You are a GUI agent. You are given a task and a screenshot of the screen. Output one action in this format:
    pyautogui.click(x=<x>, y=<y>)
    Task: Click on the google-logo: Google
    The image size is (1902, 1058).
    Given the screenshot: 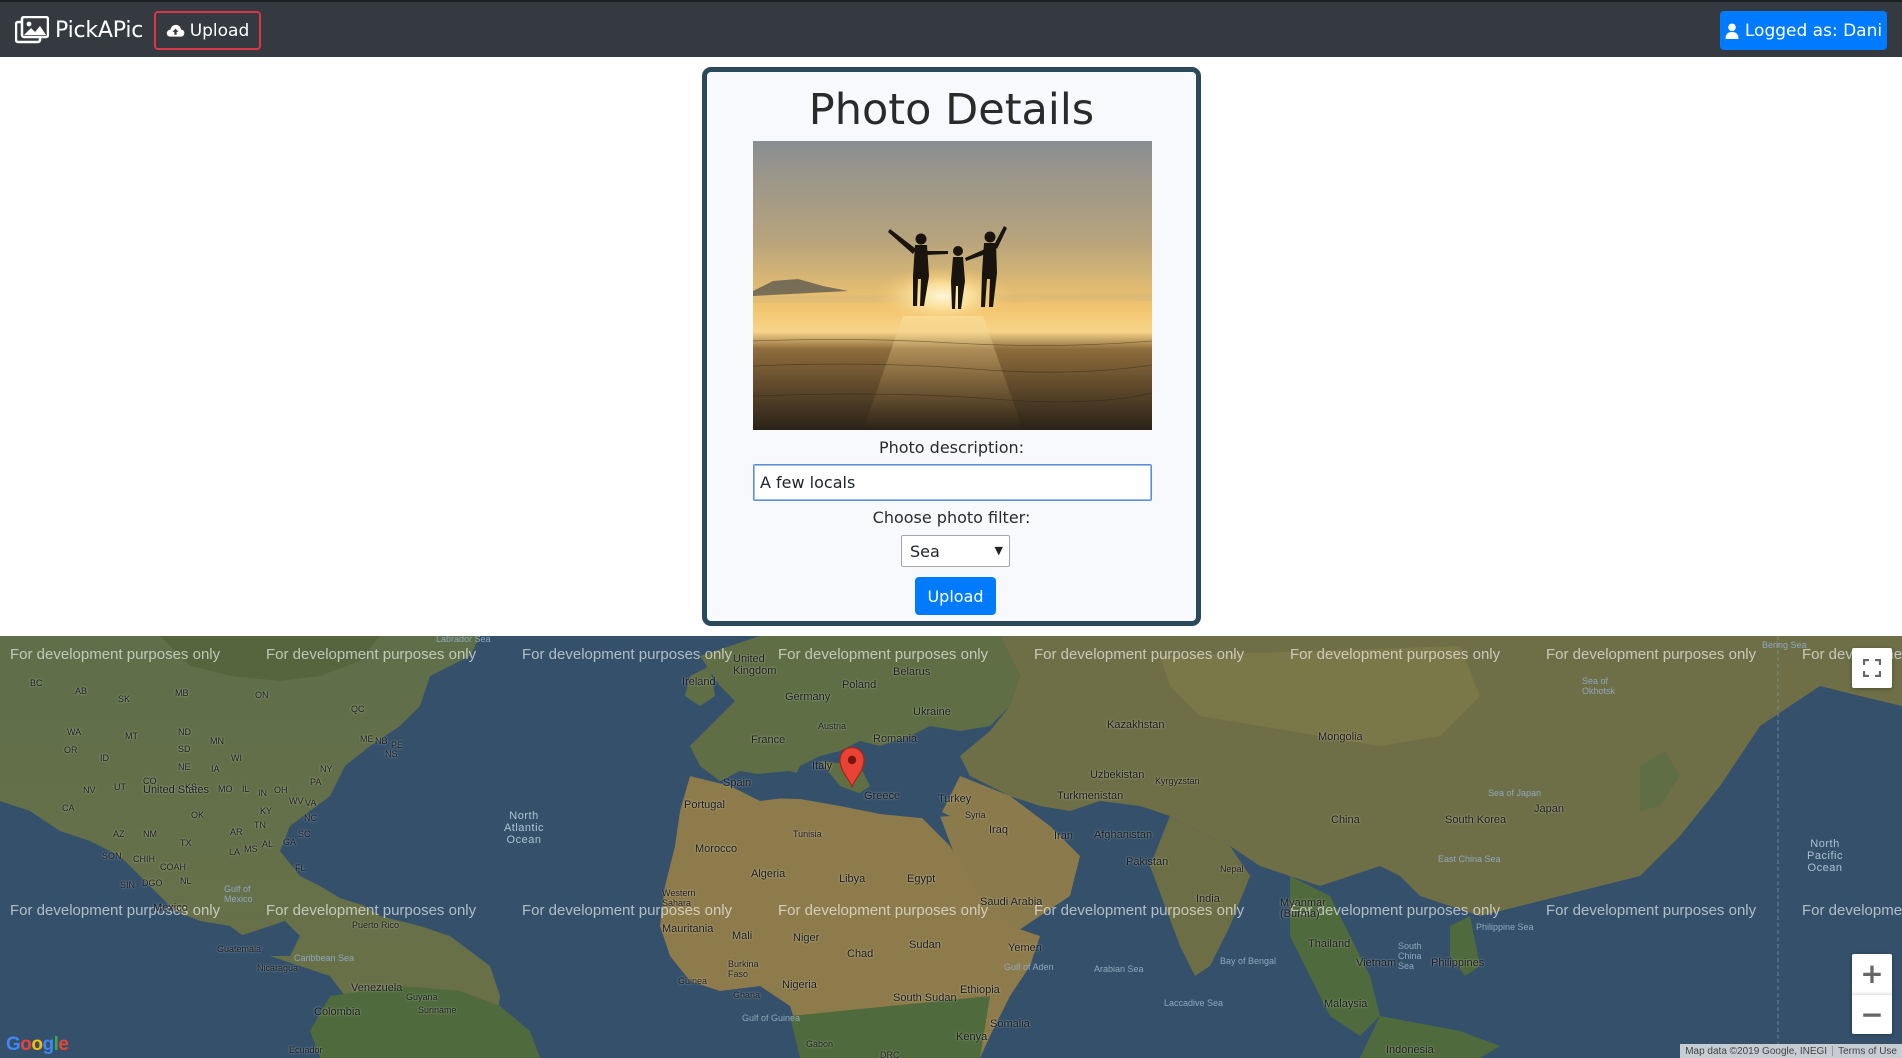 What is the action you would take?
    pyautogui.click(x=37, y=1045)
    